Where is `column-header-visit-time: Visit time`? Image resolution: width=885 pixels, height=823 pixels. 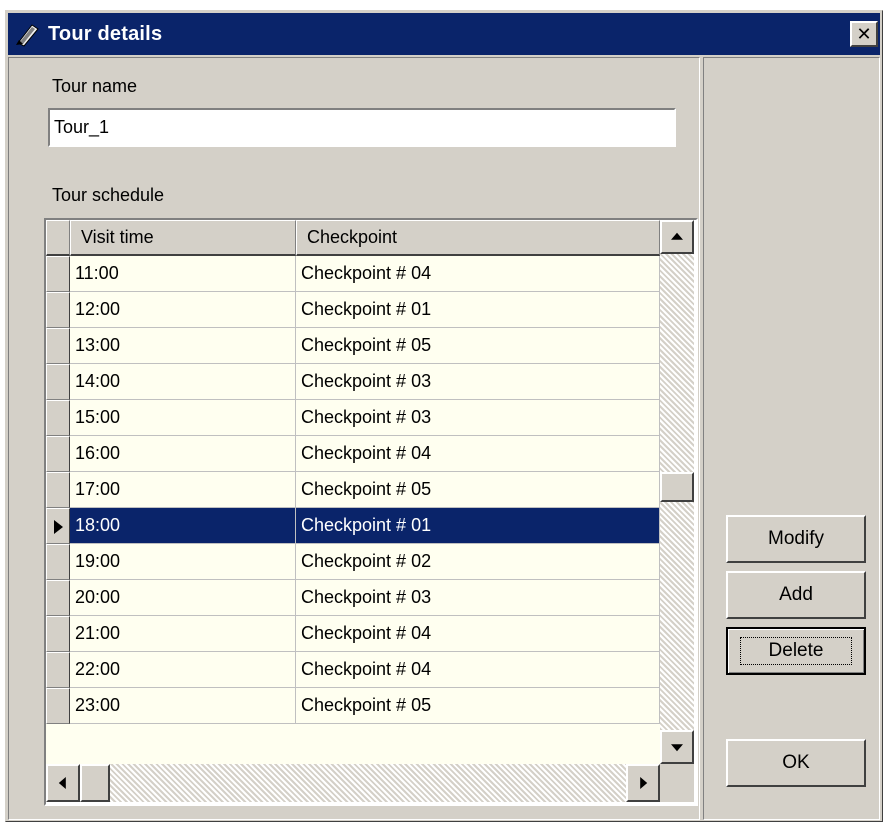 column-header-visit-time: Visit time is located at coordinates (183, 238).